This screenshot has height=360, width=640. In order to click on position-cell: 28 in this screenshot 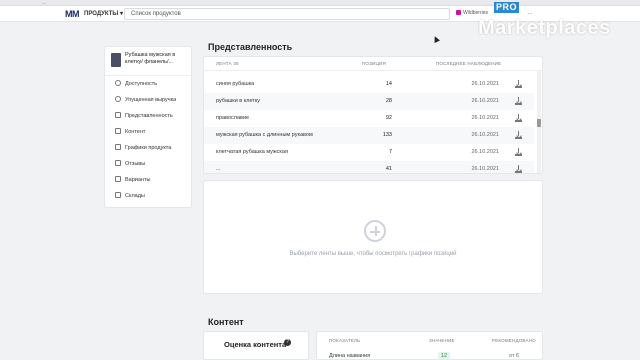, I will do `click(388, 101)`.